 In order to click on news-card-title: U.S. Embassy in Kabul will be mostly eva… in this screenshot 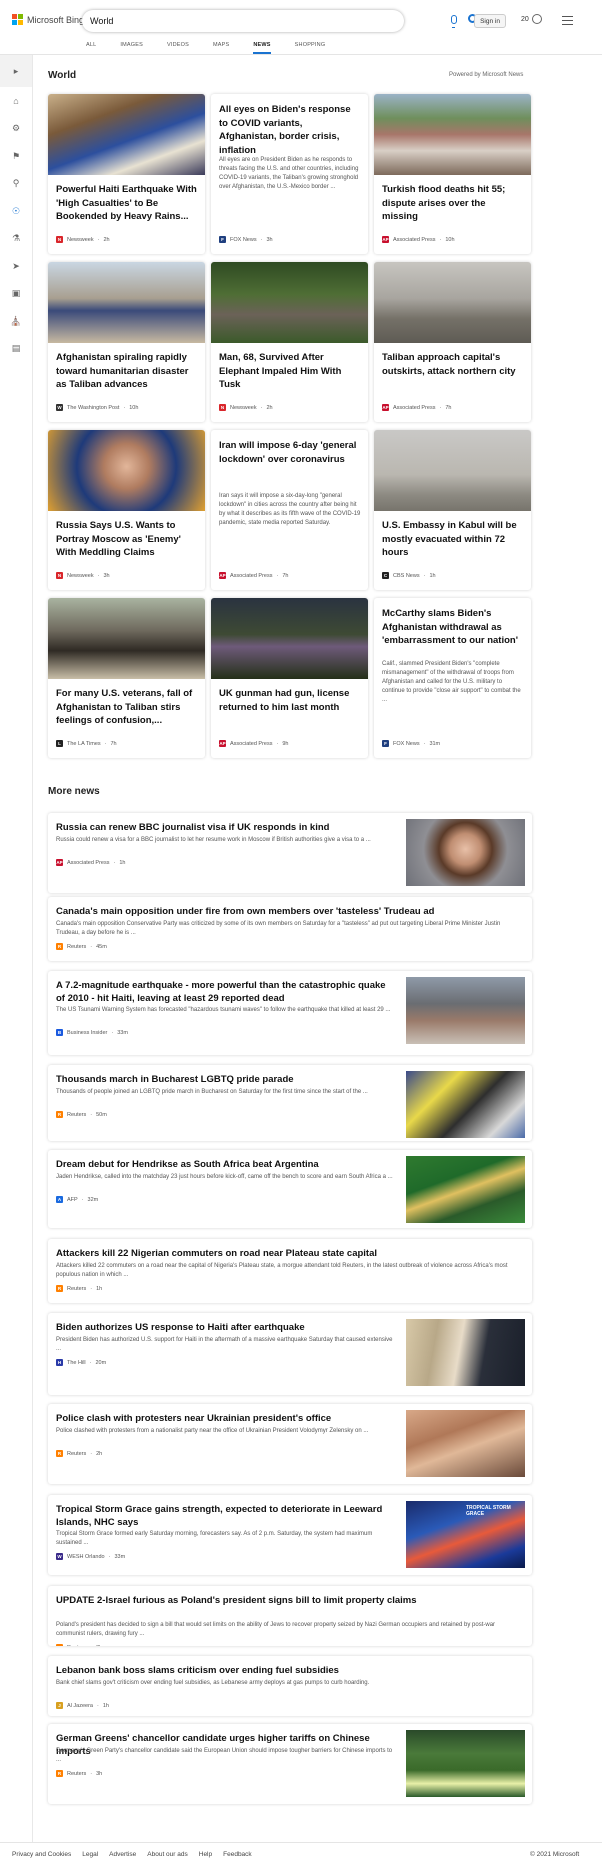, I will do `click(453, 539)`.